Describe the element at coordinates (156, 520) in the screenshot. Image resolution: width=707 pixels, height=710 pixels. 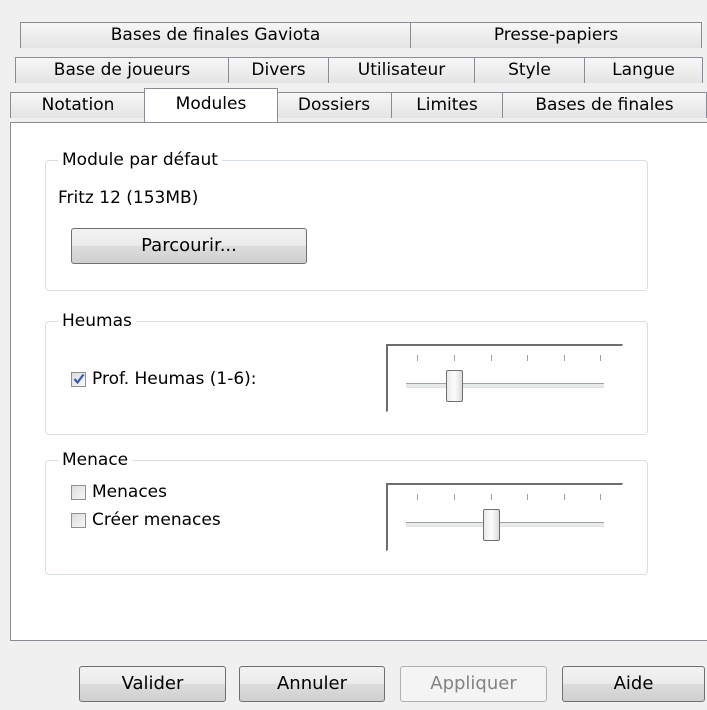
I see `creer-menaces-checkbox-label: Créer menaces` at that location.